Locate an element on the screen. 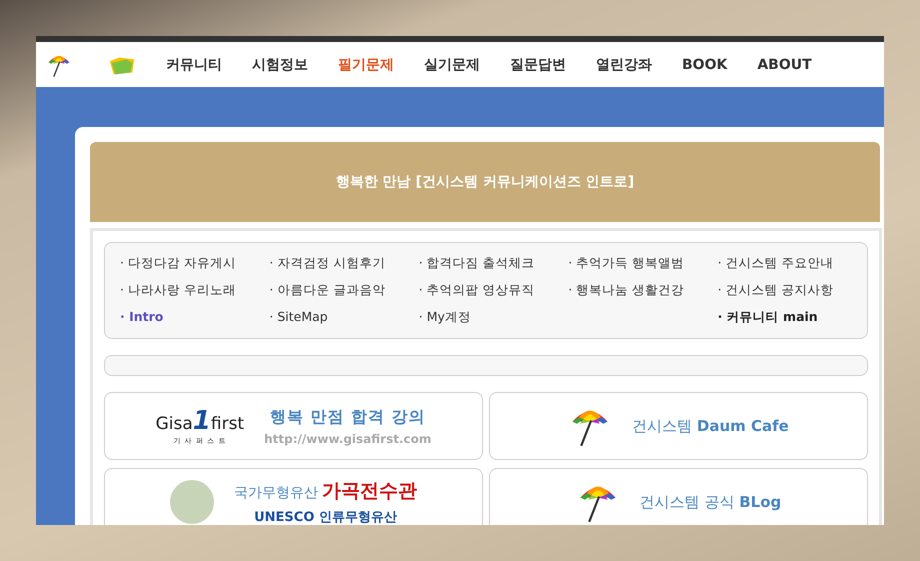 The height and width of the screenshot is (561, 920). nav-link: BOOK is located at coordinates (705, 64).